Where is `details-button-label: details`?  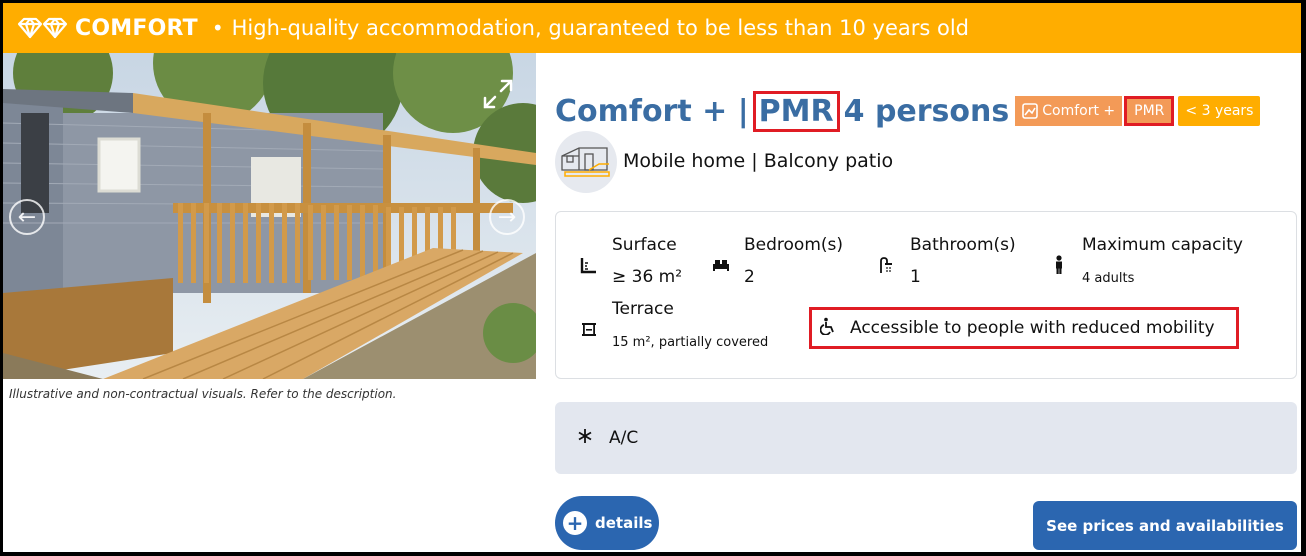
details-button-label: details is located at coordinates (624, 523).